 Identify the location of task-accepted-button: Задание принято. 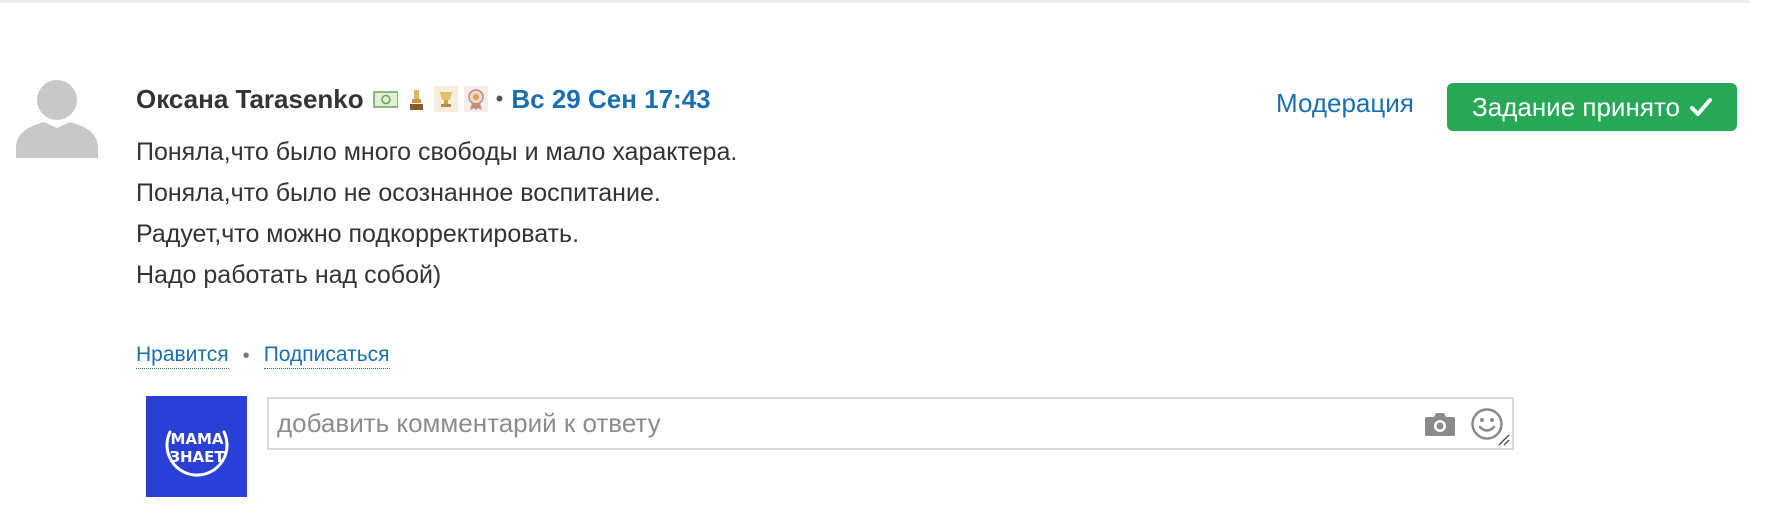
(1592, 107).